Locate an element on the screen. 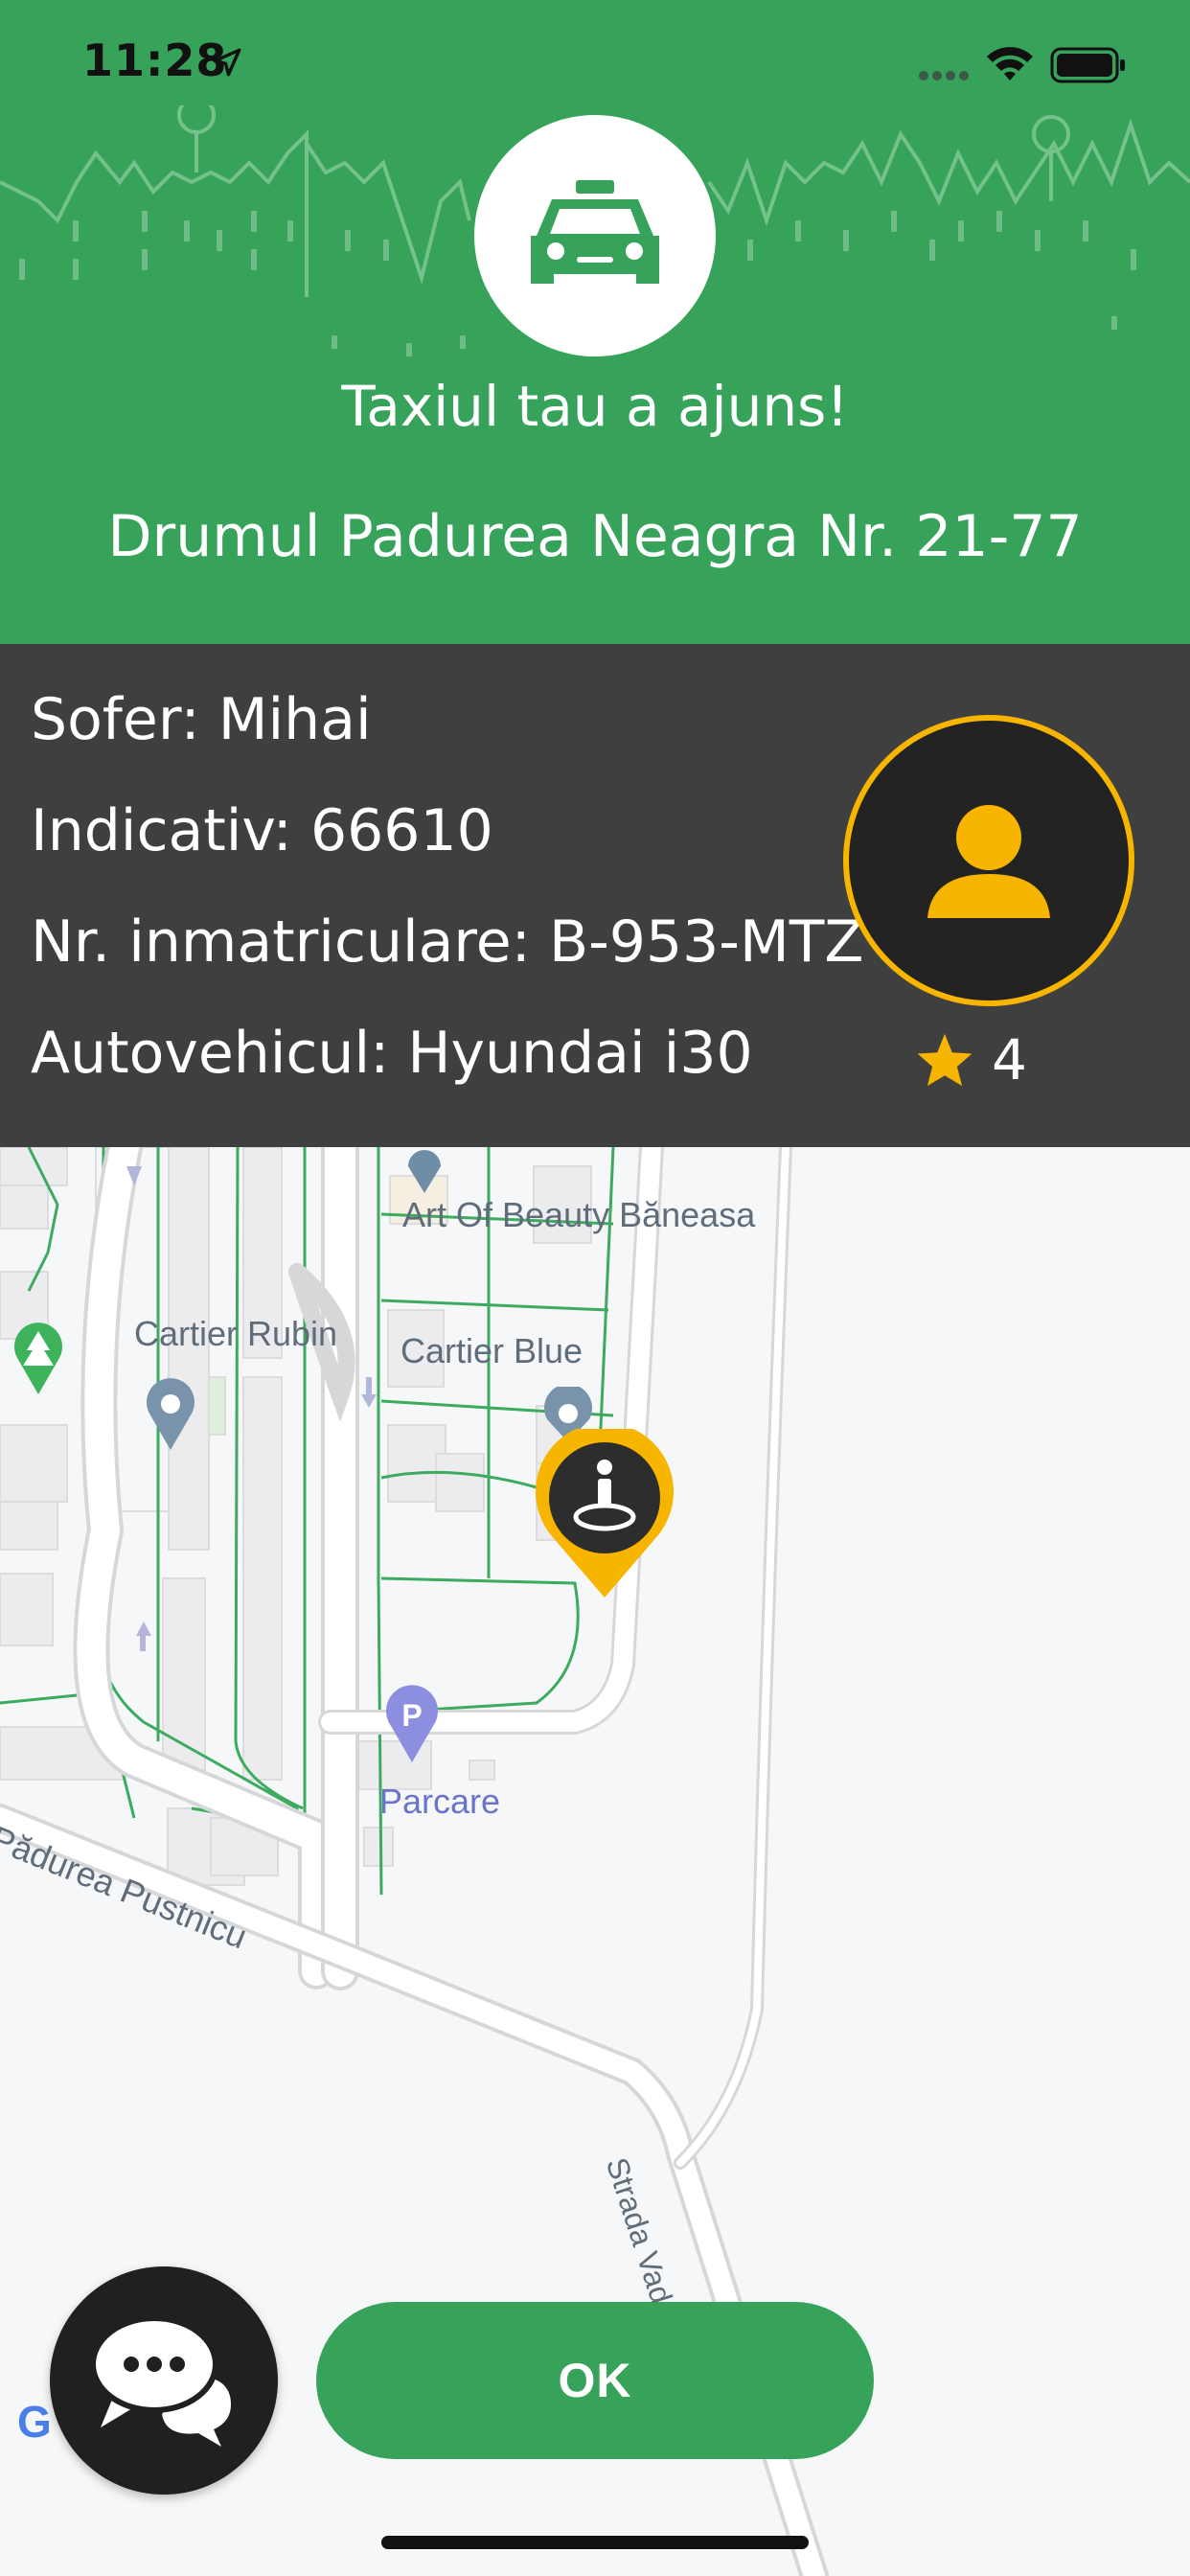  star-icon is located at coordinates (945, 1060).